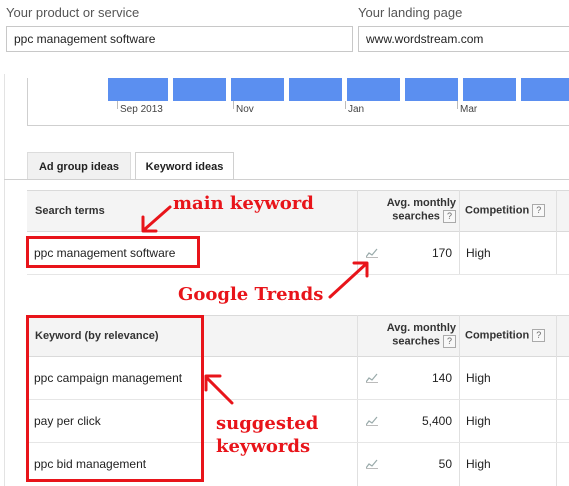  What do you see at coordinates (348, 280) in the screenshot?
I see `google-trends-arrow` at bounding box center [348, 280].